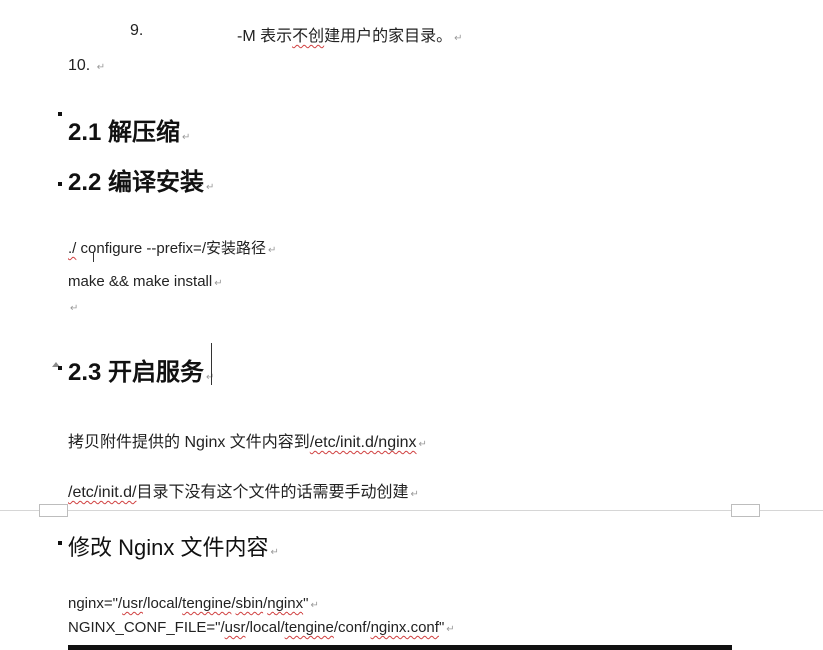  What do you see at coordinates (189, 442) in the screenshot?
I see `paragraph-text: 拷贝附件提供的 Nginx 文件内容到` at bounding box center [189, 442].